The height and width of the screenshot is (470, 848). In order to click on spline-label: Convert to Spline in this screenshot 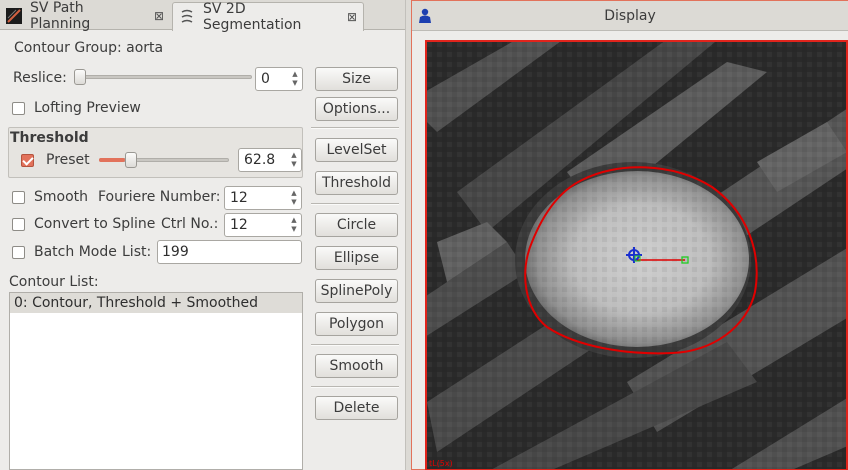, I will do `click(95, 224)`.